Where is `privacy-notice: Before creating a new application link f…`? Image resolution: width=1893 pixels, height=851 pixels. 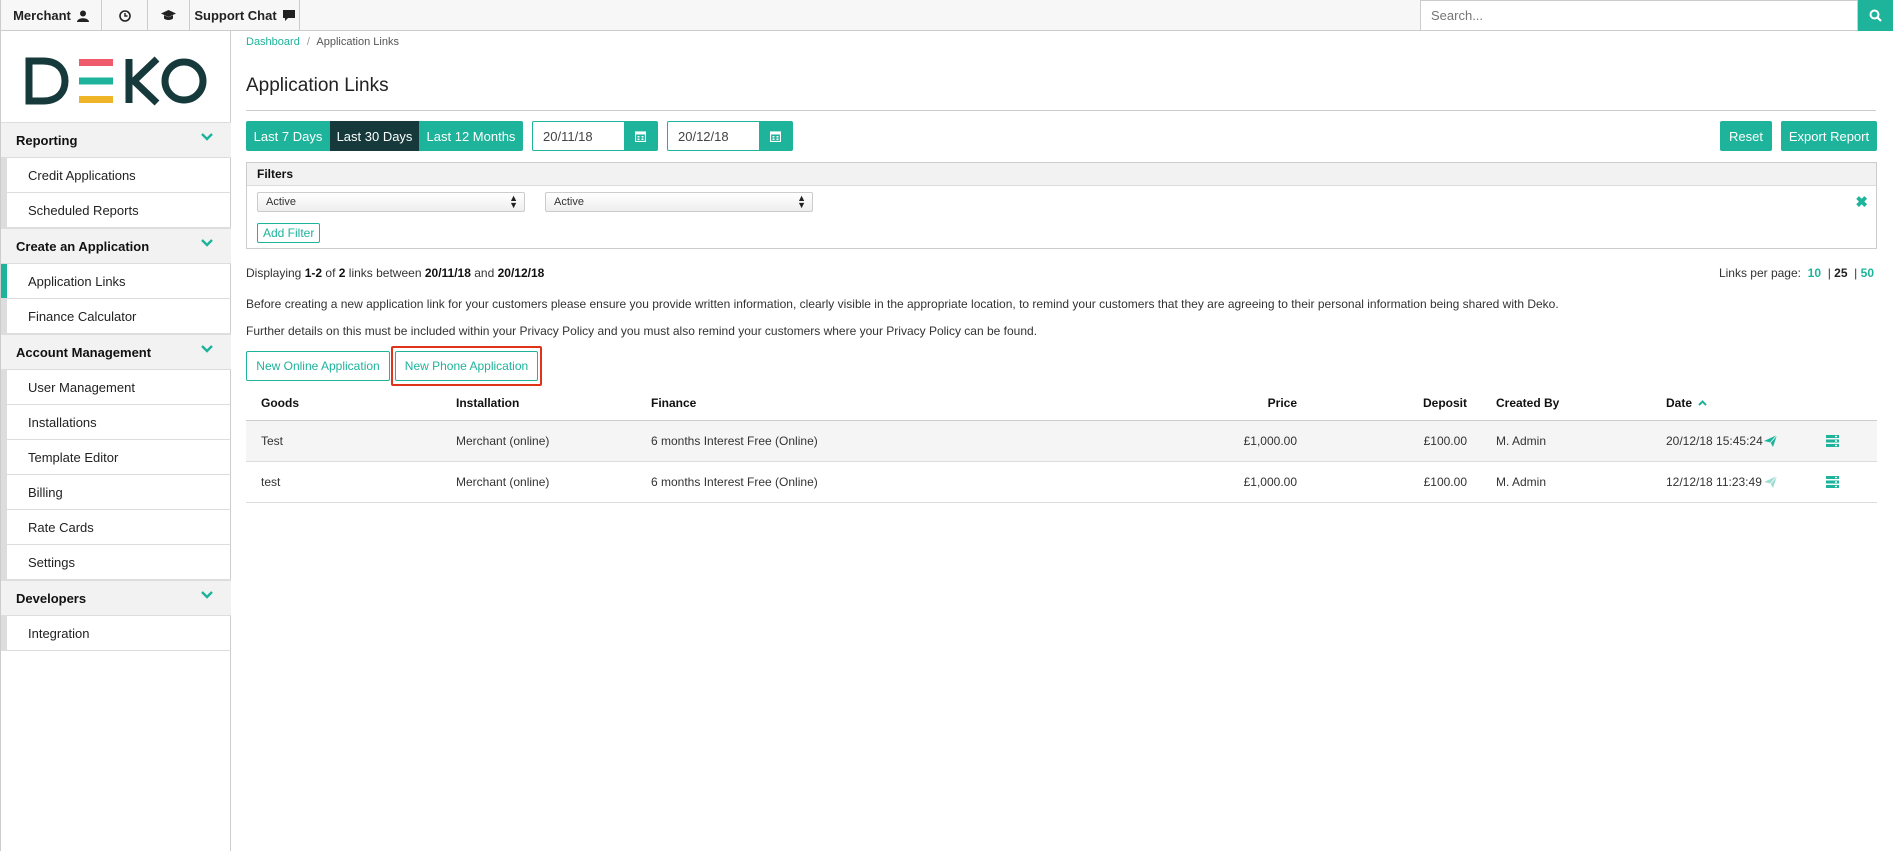 privacy-notice: Before creating a new application link f… is located at coordinates (902, 304).